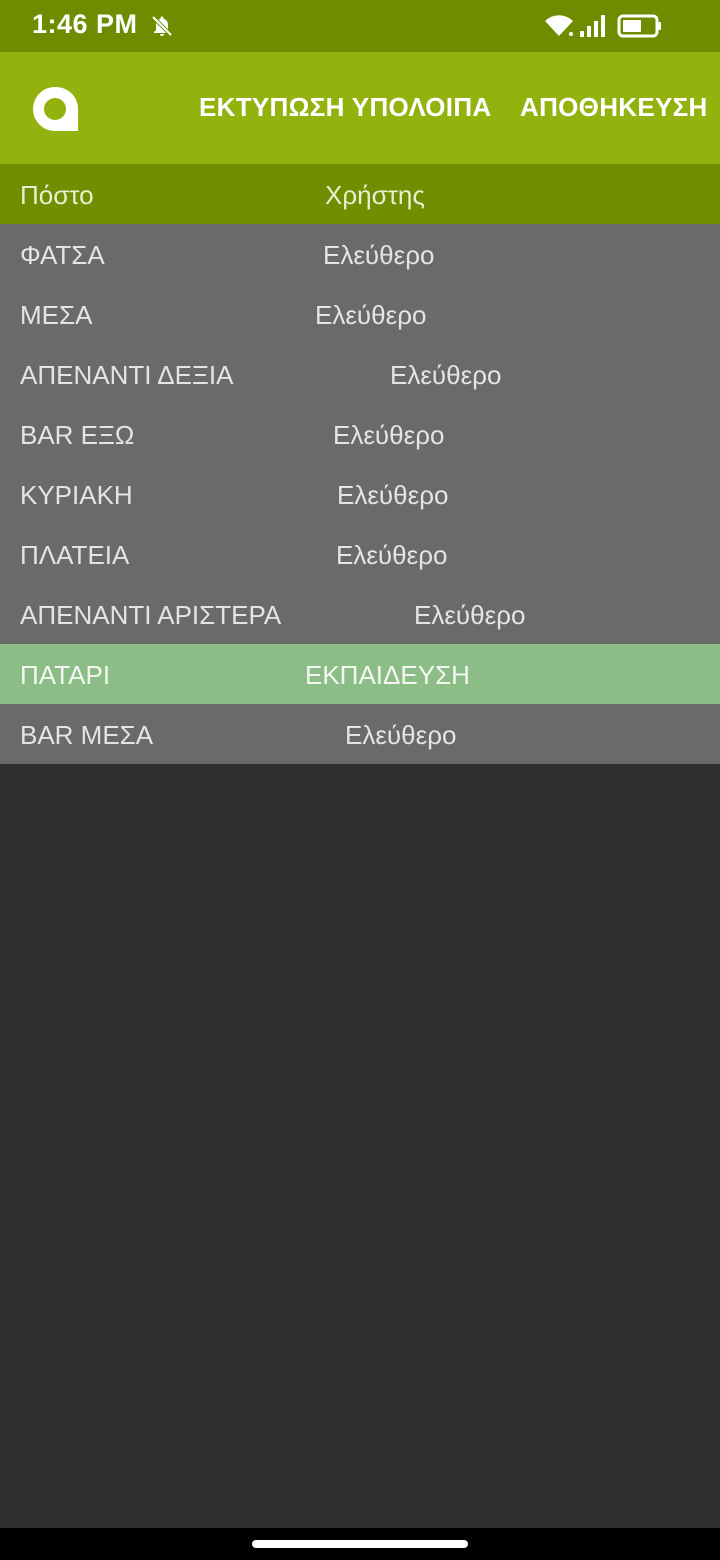 Image resolution: width=720 pixels, height=1560 pixels. What do you see at coordinates (375, 195) in the screenshot?
I see `column-header-user: Χρήστης` at bounding box center [375, 195].